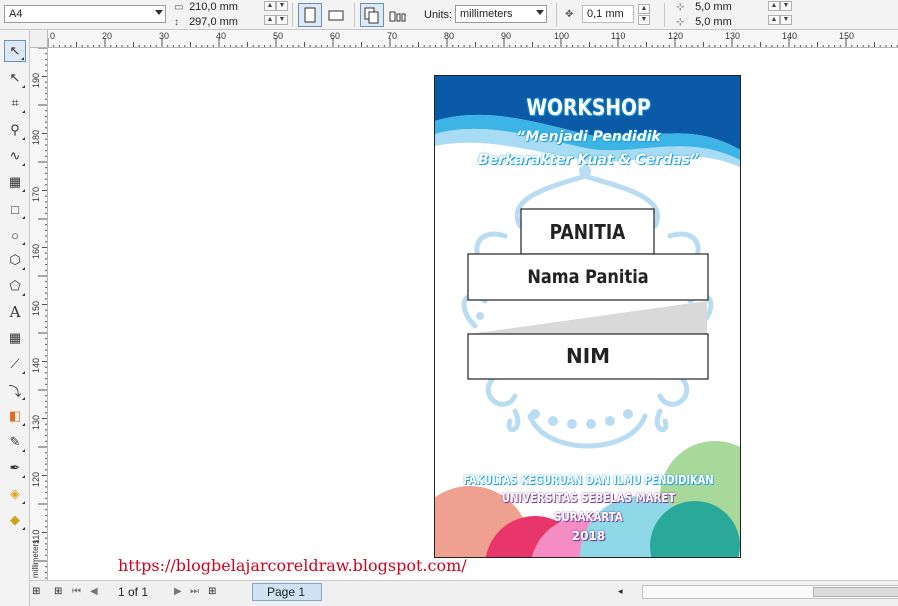 The height and width of the screenshot is (606, 898). Describe the element at coordinates (644, 20) in the screenshot. I see `nudge-spin-down: ▼` at that location.